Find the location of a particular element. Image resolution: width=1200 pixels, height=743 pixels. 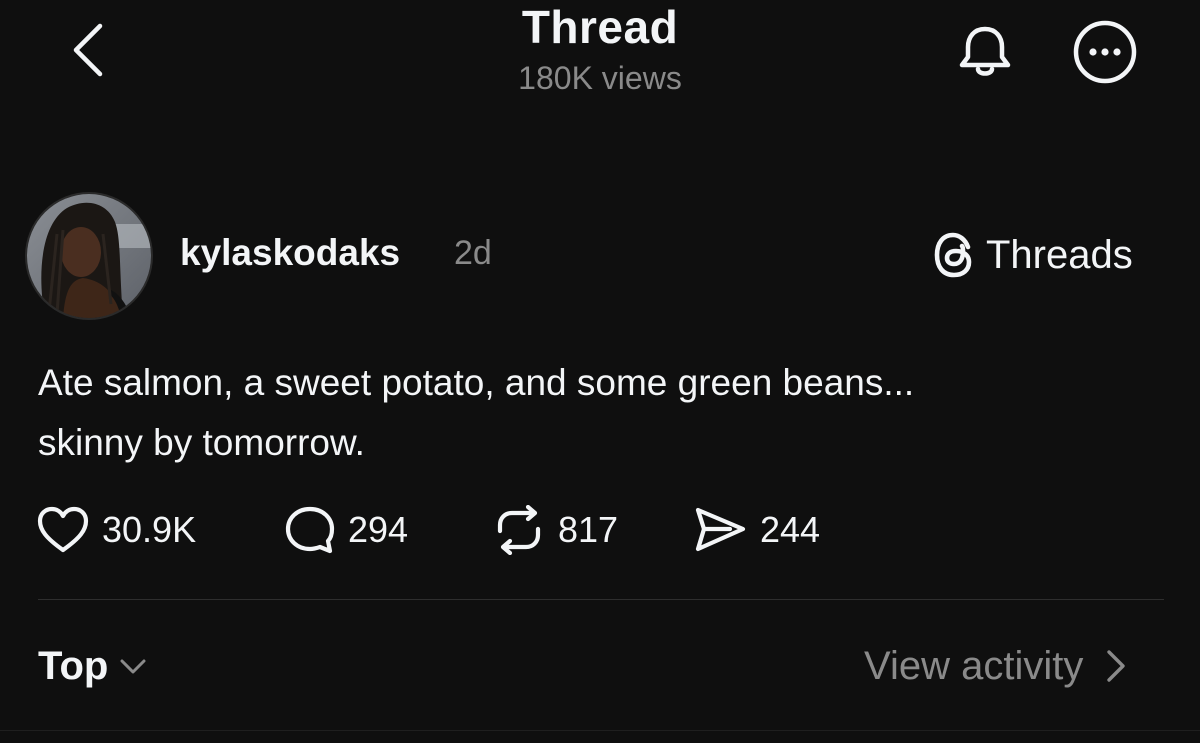

avatar-image is located at coordinates (89, 256).